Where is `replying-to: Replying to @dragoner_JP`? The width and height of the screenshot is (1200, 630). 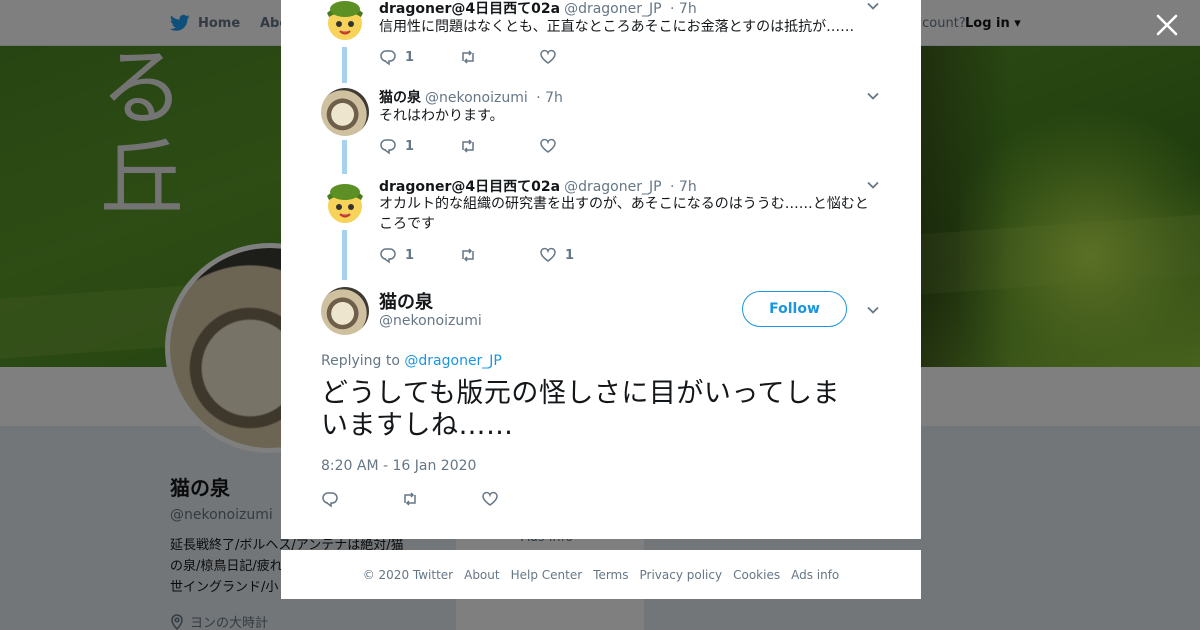
replying-to: Replying to @dragoner_JP is located at coordinates (411, 361).